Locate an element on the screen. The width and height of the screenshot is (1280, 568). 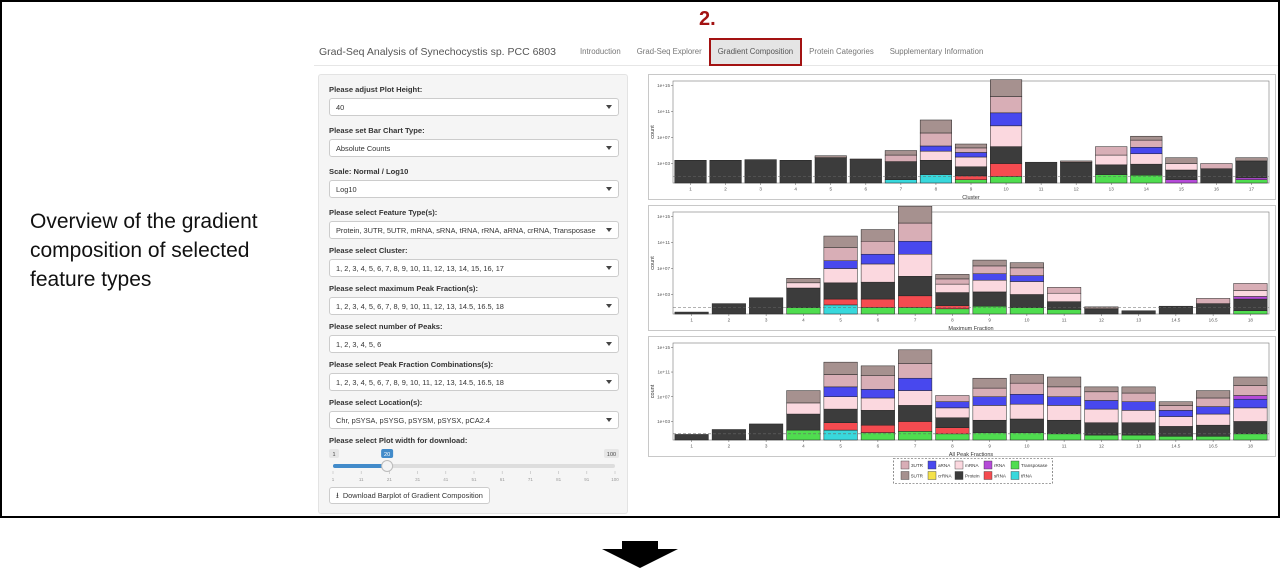
slider-tick-label: 100 is located at coordinates (615, 479).